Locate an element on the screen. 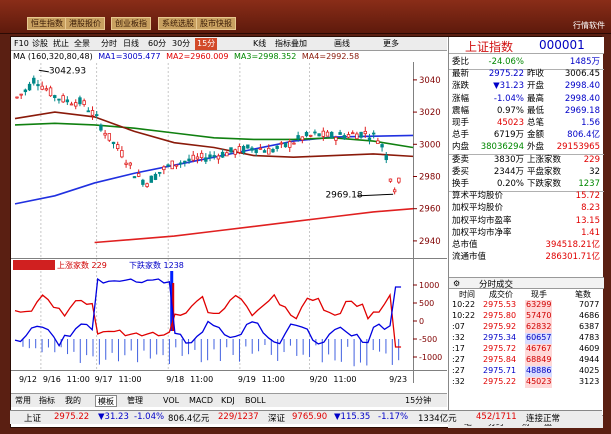  toolbar-f10: F10 is located at coordinates (21, 44).